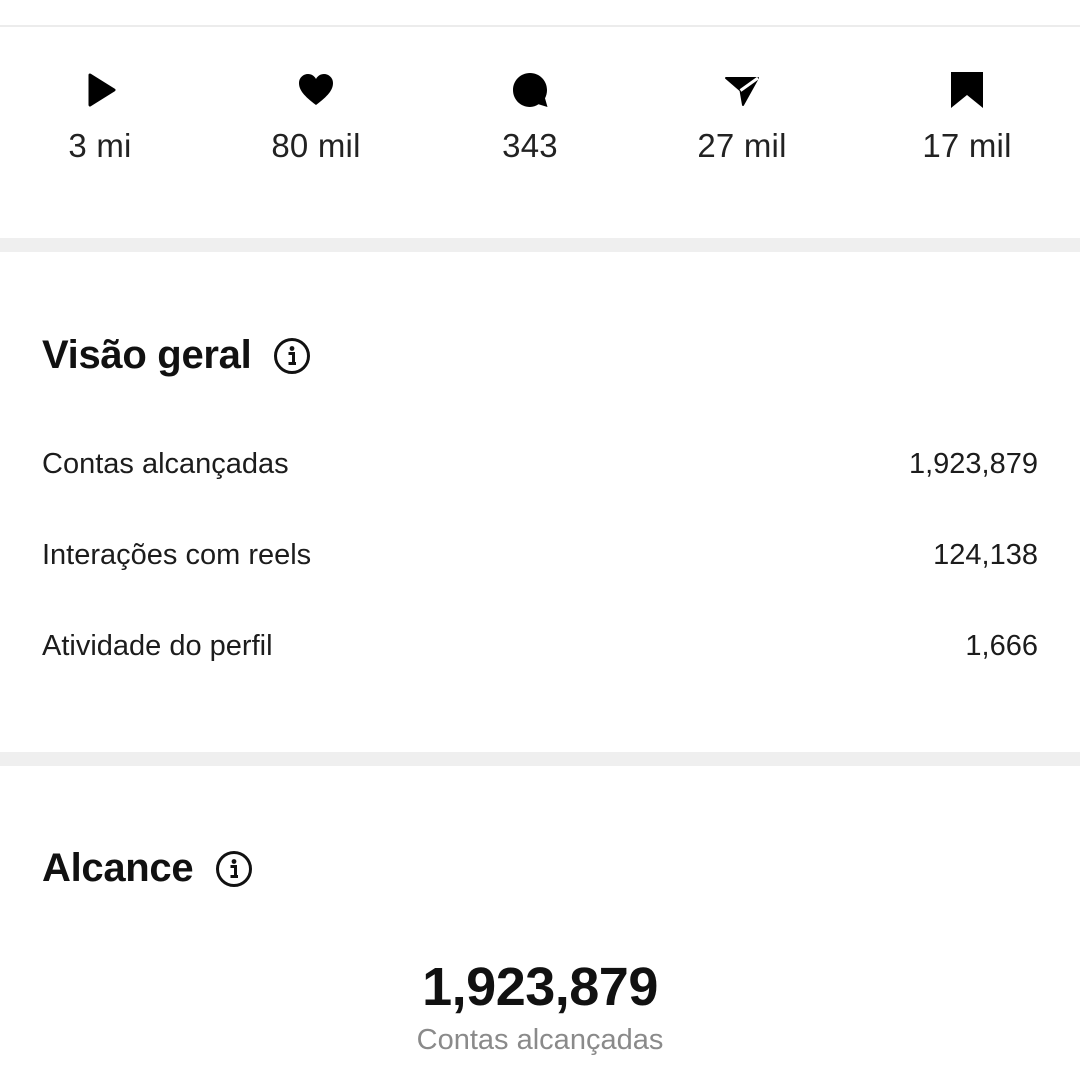 The image size is (1080, 1080). What do you see at coordinates (540, 1040) in the screenshot?
I see `reach-total-caption: Contas alcançadas` at bounding box center [540, 1040].